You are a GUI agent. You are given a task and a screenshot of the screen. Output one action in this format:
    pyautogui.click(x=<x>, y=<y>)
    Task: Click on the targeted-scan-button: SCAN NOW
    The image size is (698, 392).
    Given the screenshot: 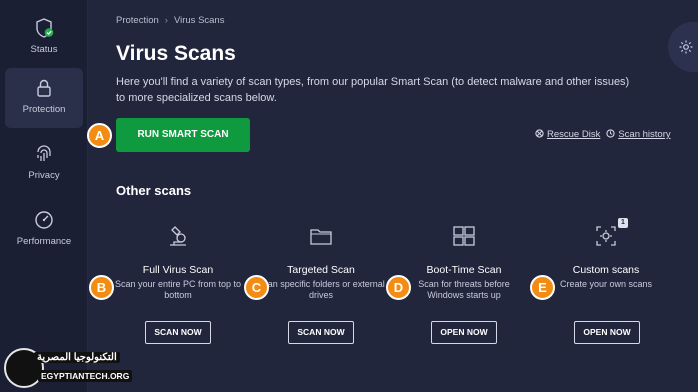 What is the action you would take?
    pyautogui.click(x=321, y=332)
    